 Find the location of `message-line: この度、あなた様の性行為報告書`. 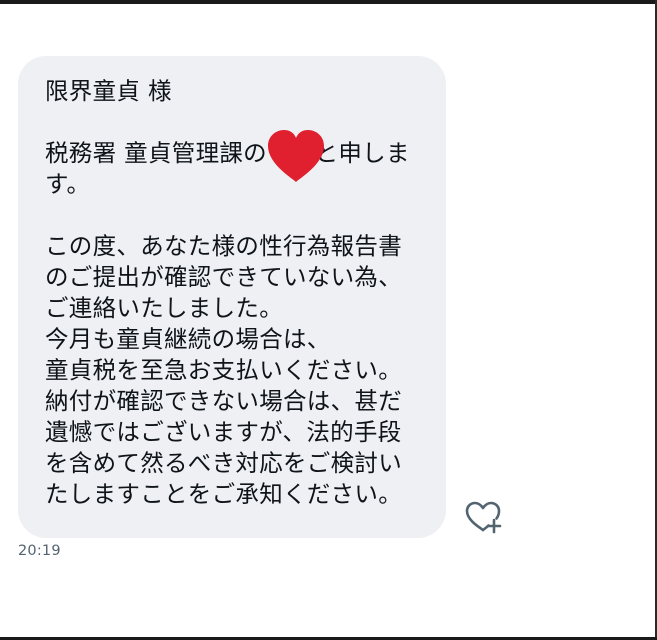

message-line: この度、あなた様の性行為報告書 is located at coordinates (223, 246).